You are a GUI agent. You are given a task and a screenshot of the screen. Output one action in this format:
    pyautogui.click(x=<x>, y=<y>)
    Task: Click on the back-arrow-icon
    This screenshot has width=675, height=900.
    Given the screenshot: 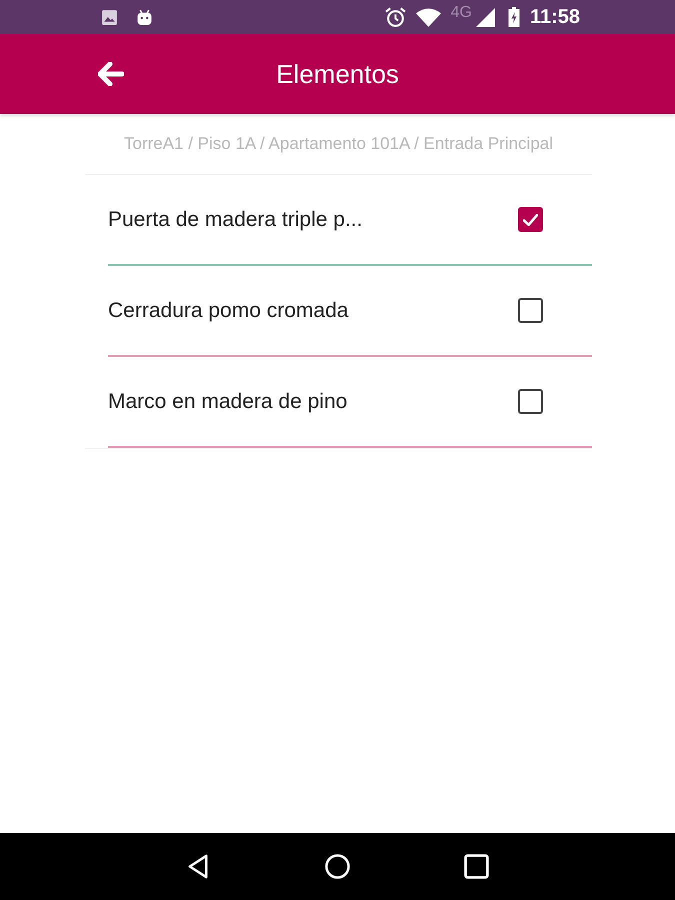 What is the action you would take?
    pyautogui.click(x=111, y=74)
    